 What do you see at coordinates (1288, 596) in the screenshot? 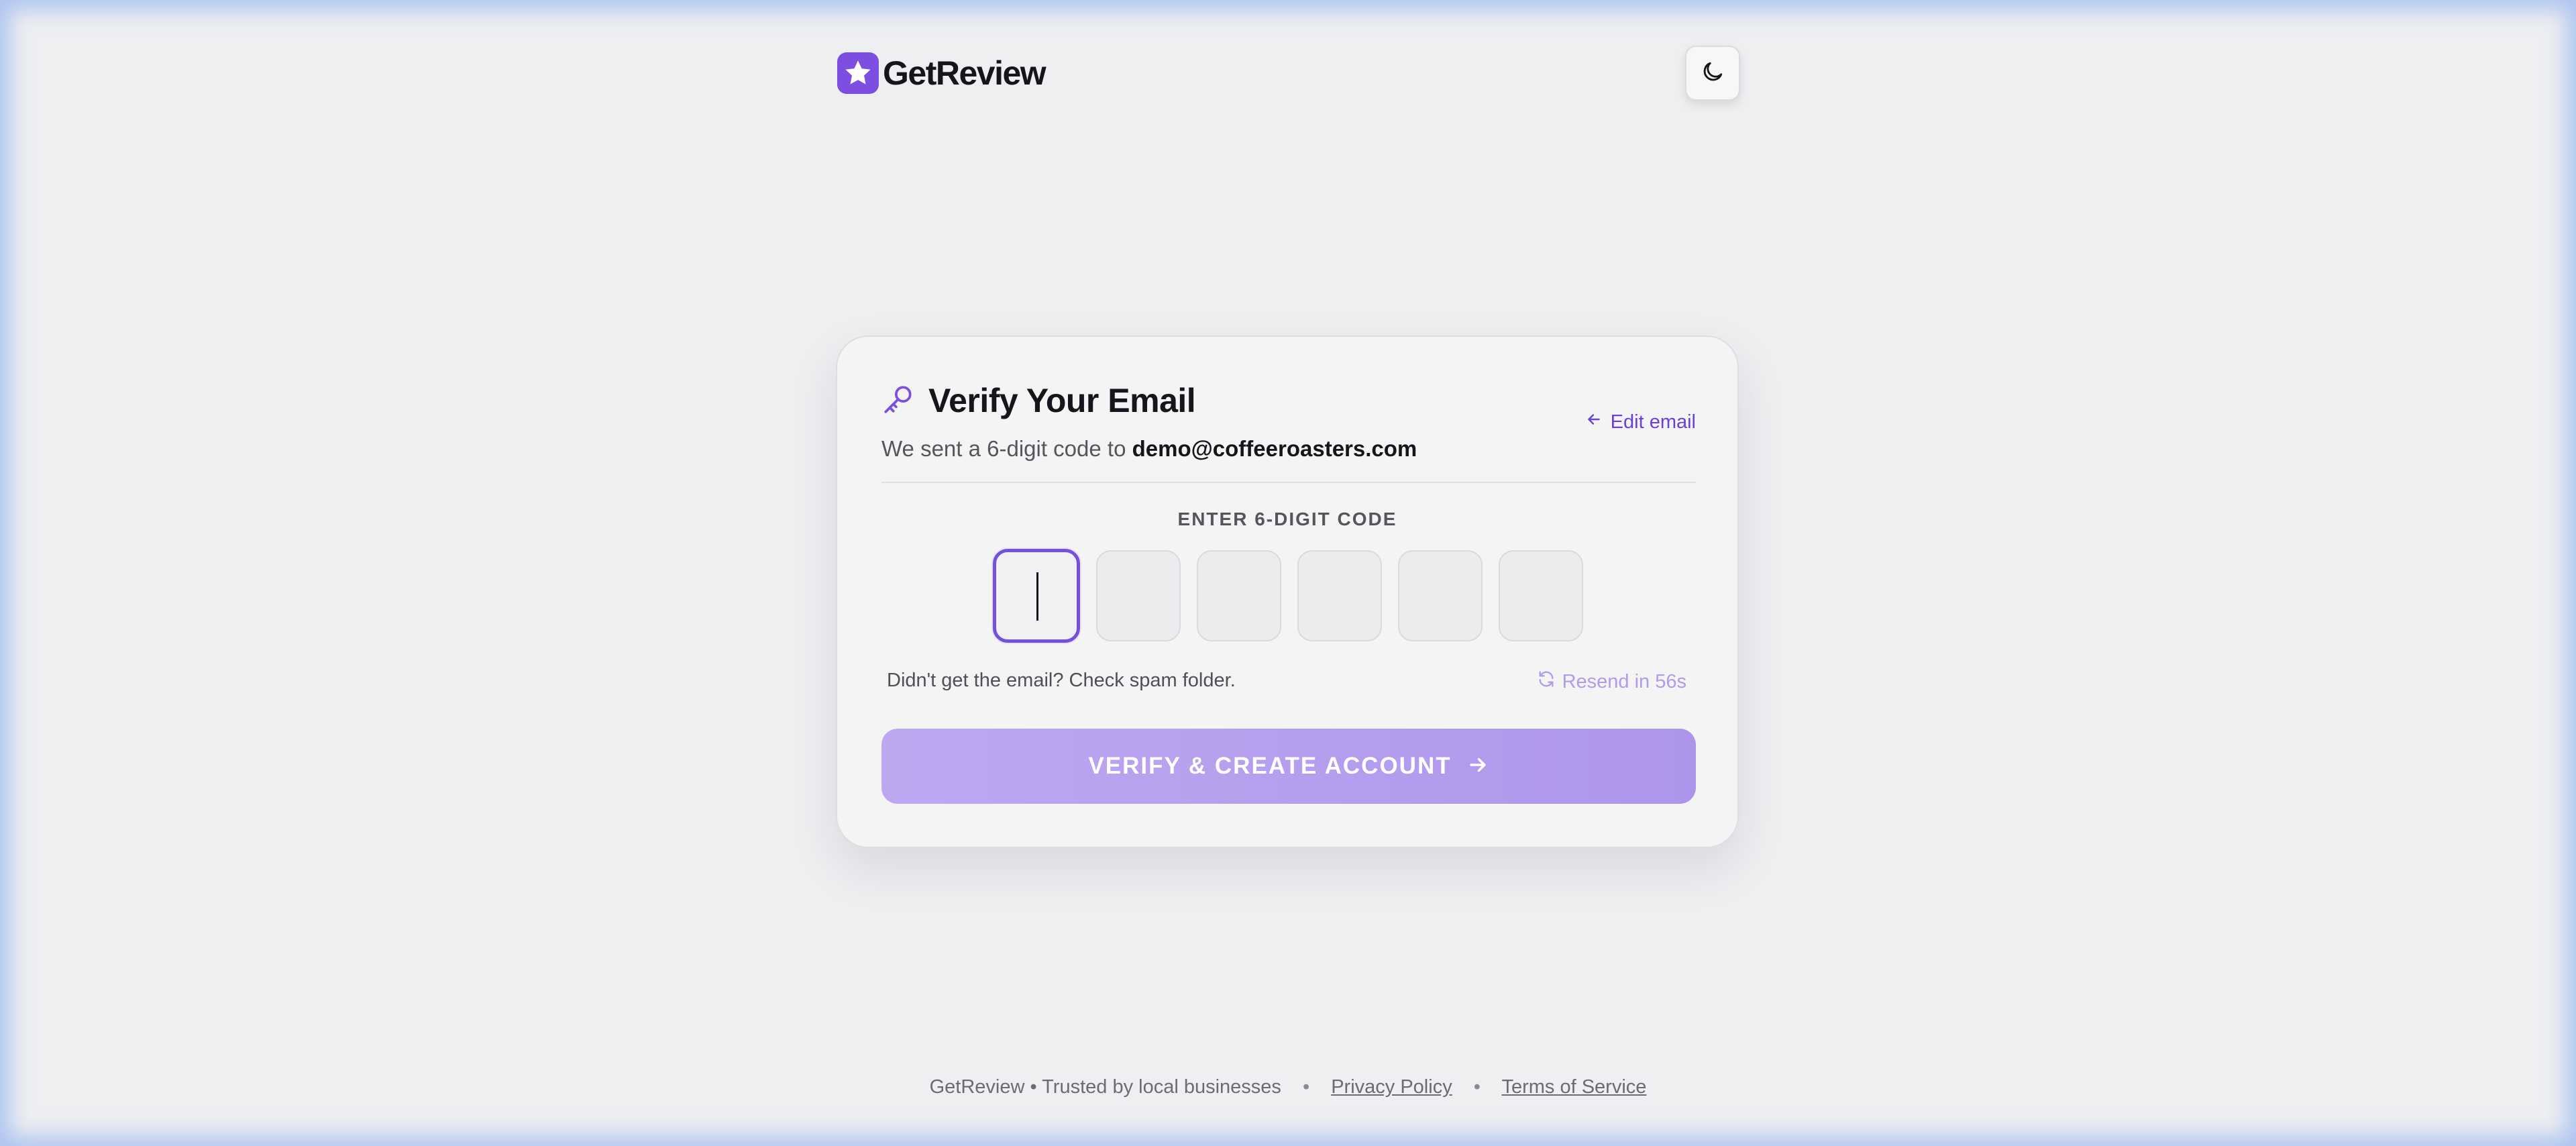
I see `code-input-group` at bounding box center [1288, 596].